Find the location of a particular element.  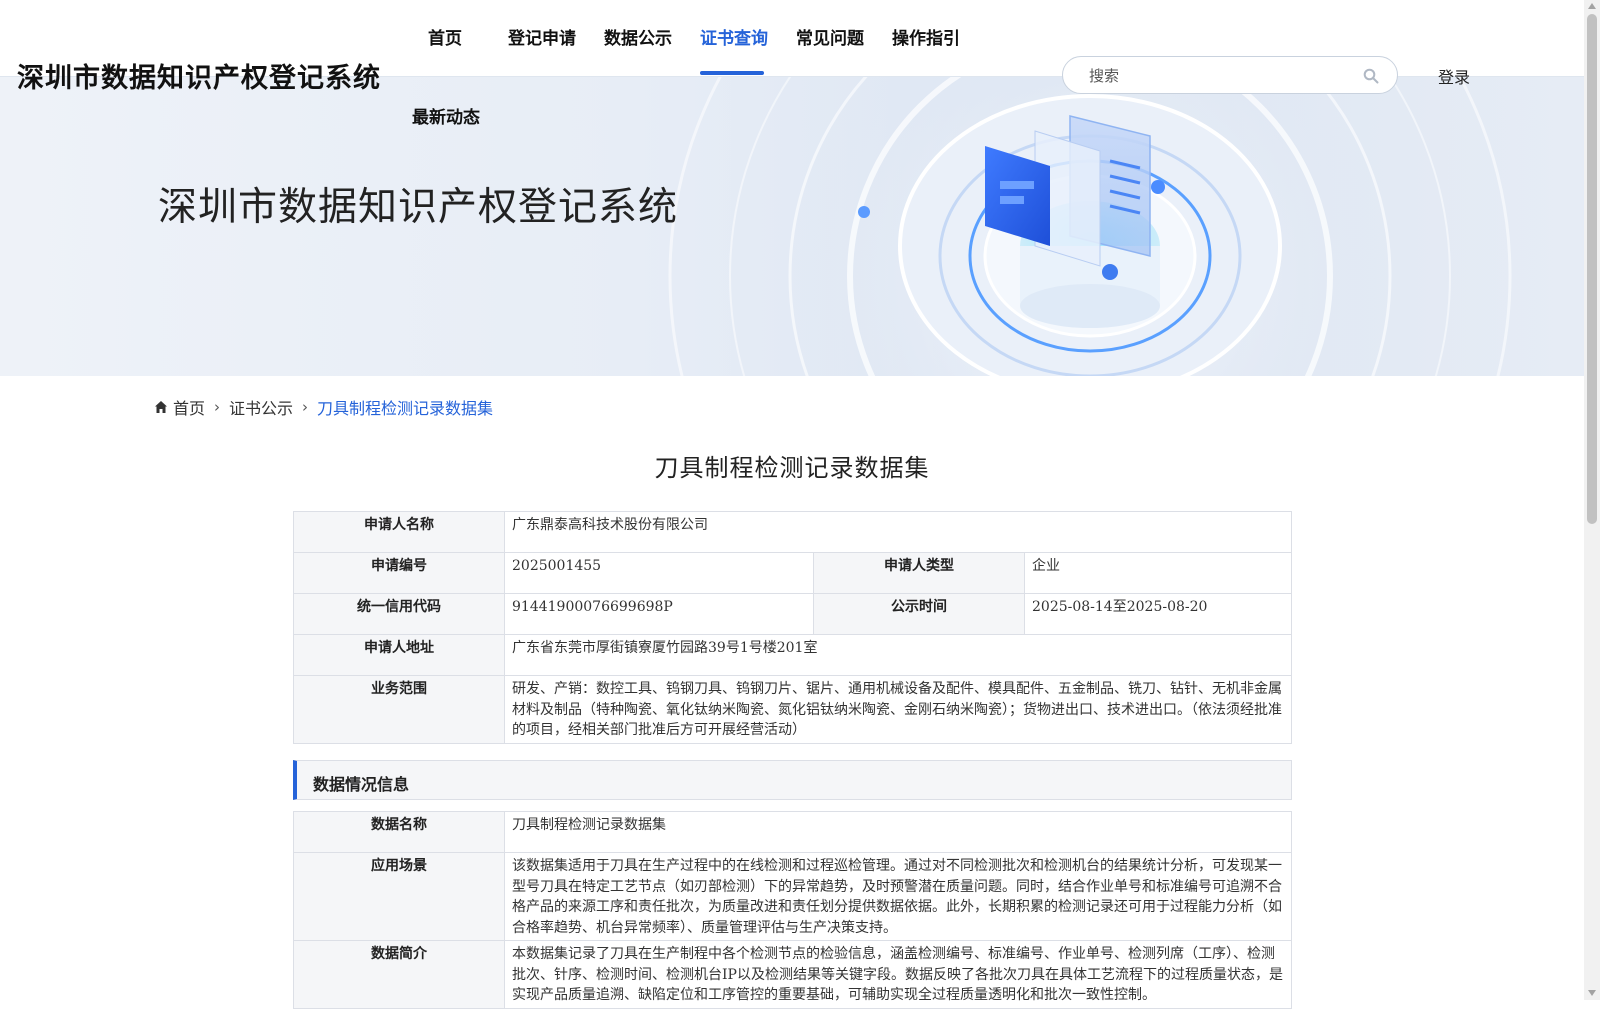

vertical-scrollbar is located at coordinates (1592, 500).